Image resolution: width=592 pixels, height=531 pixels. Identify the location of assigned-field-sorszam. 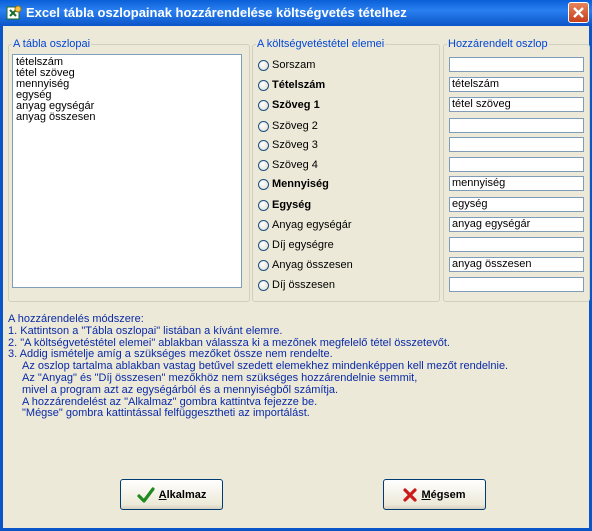
(516, 64).